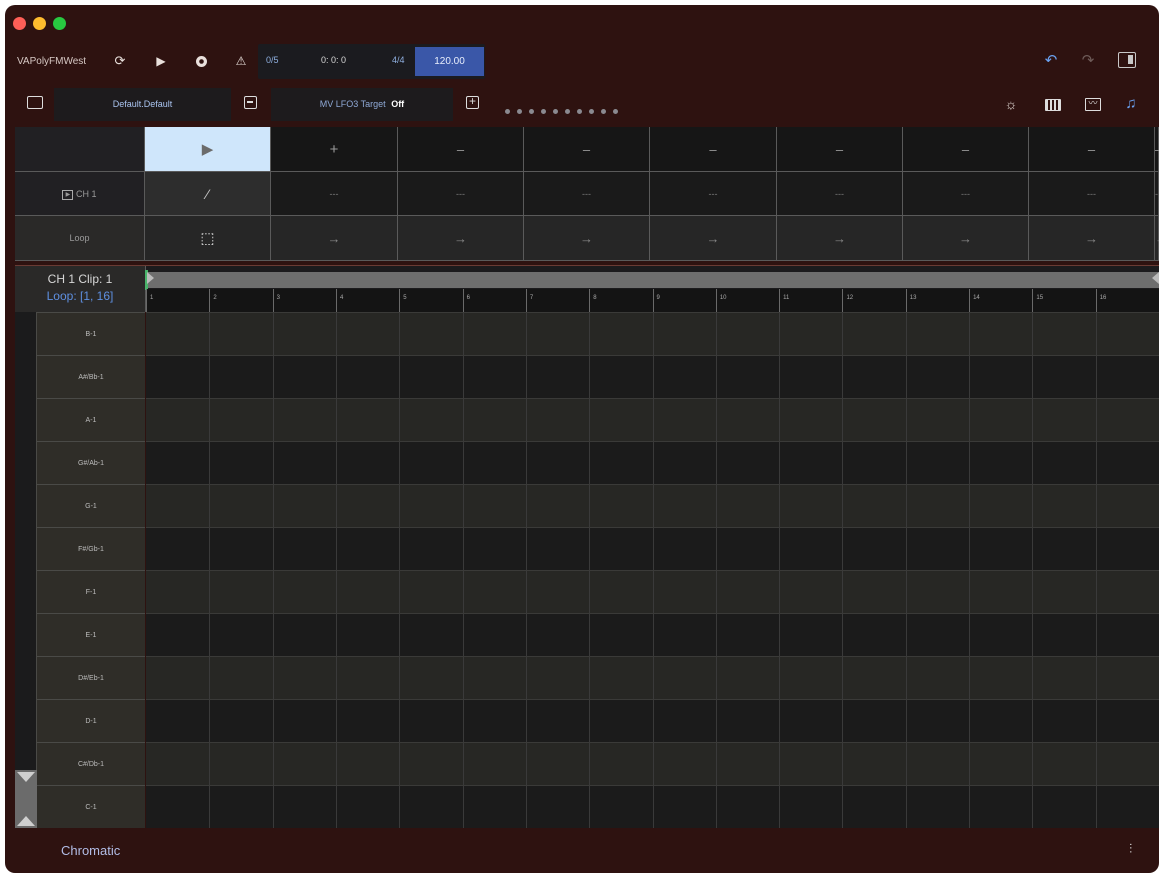 This screenshot has width=1161, height=876. I want to click on step-label: 9, so click(684, 300).